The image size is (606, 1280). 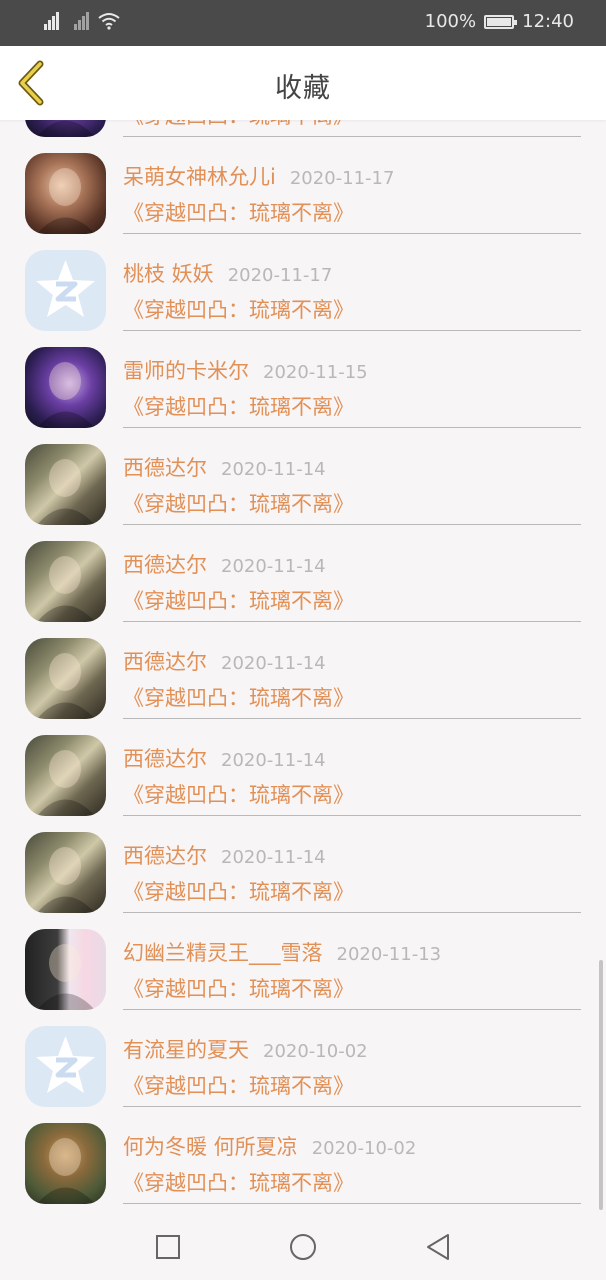 I want to click on divider, so click(x=352, y=1203).